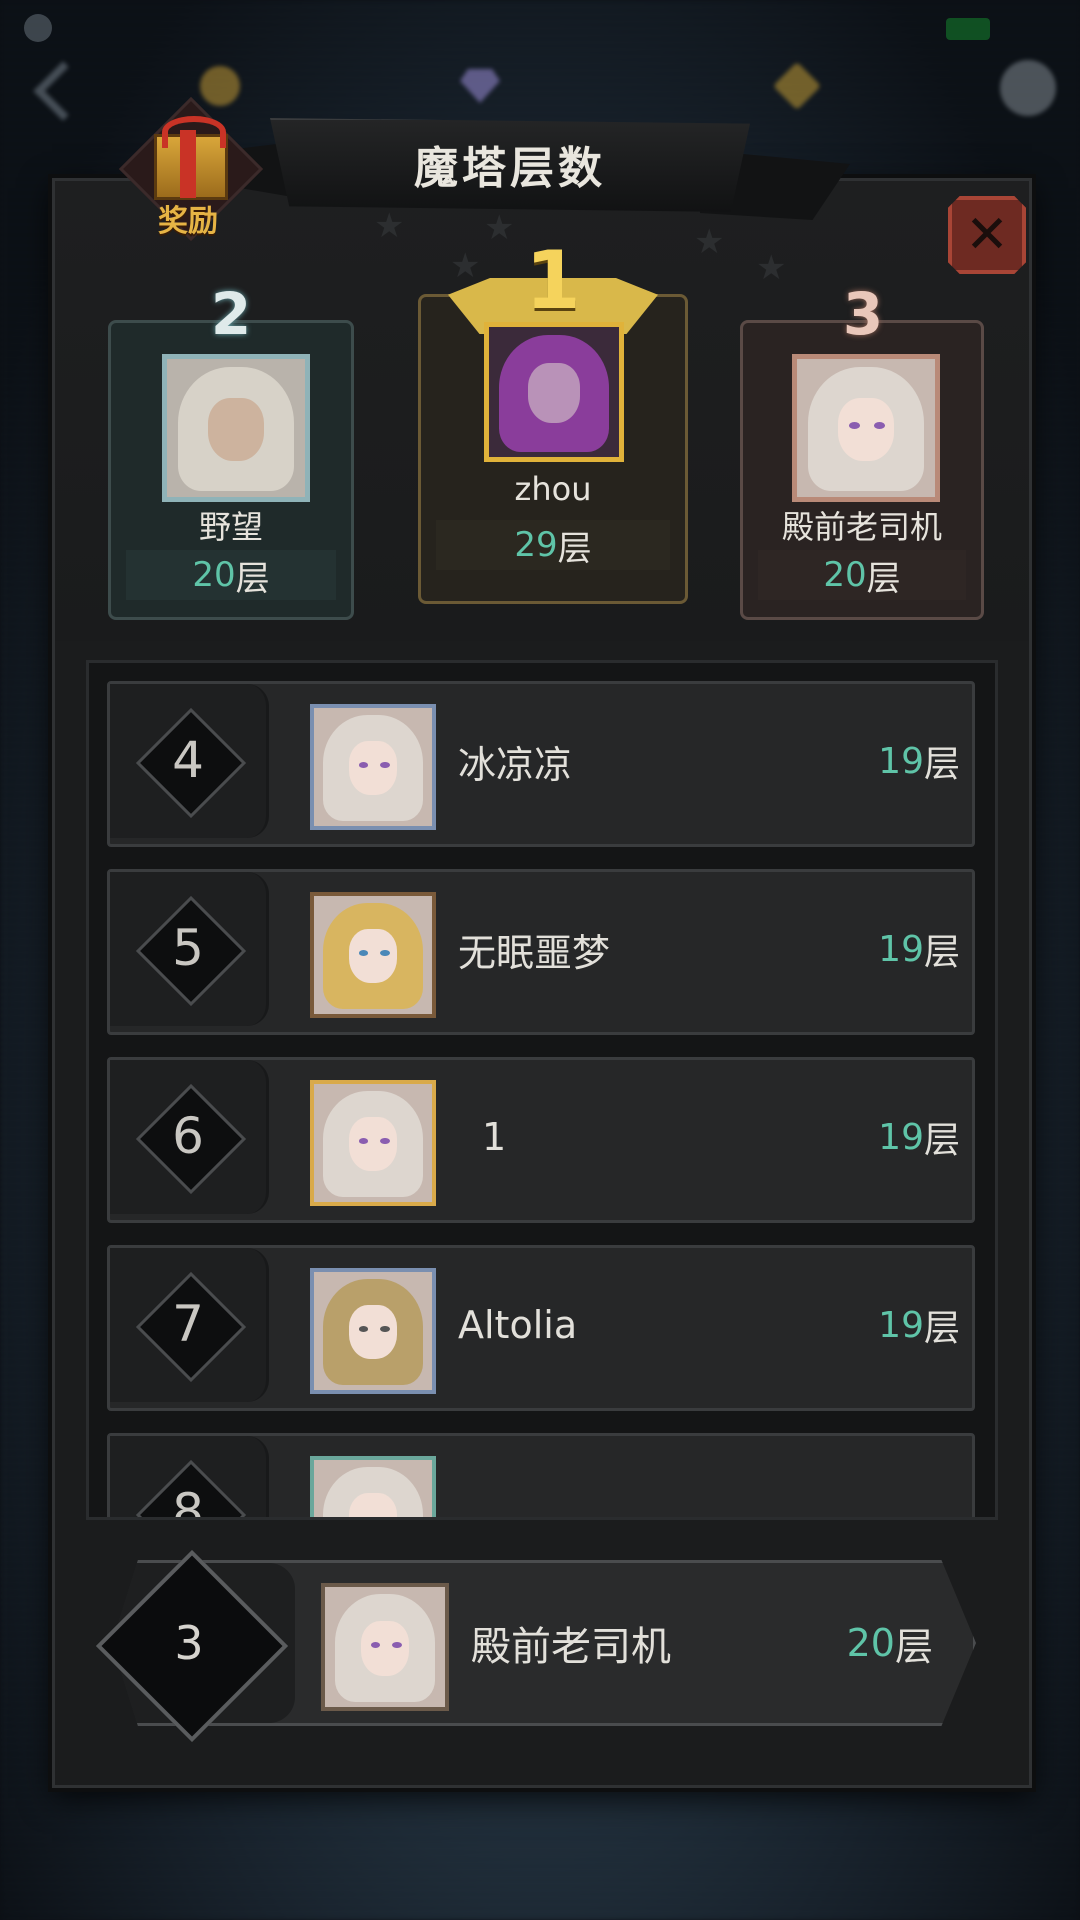 The width and height of the screenshot is (1080, 1920). Describe the element at coordinates (191, 763) in the screenshot. I see `rank-badge: 4` at that location.